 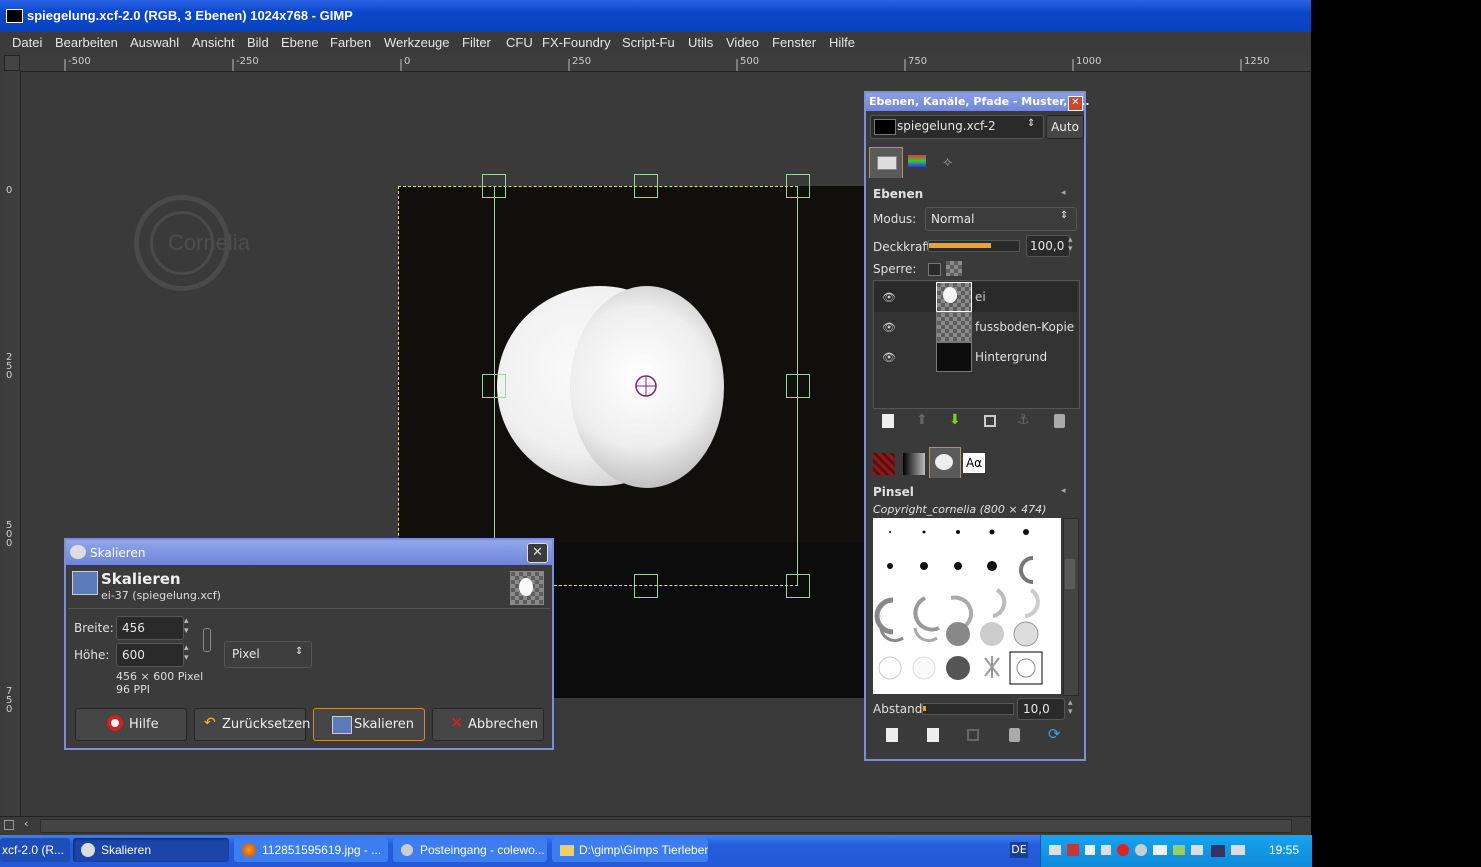 I want to click on dock-close-icon: ✕, so click(x=1075, y=103).